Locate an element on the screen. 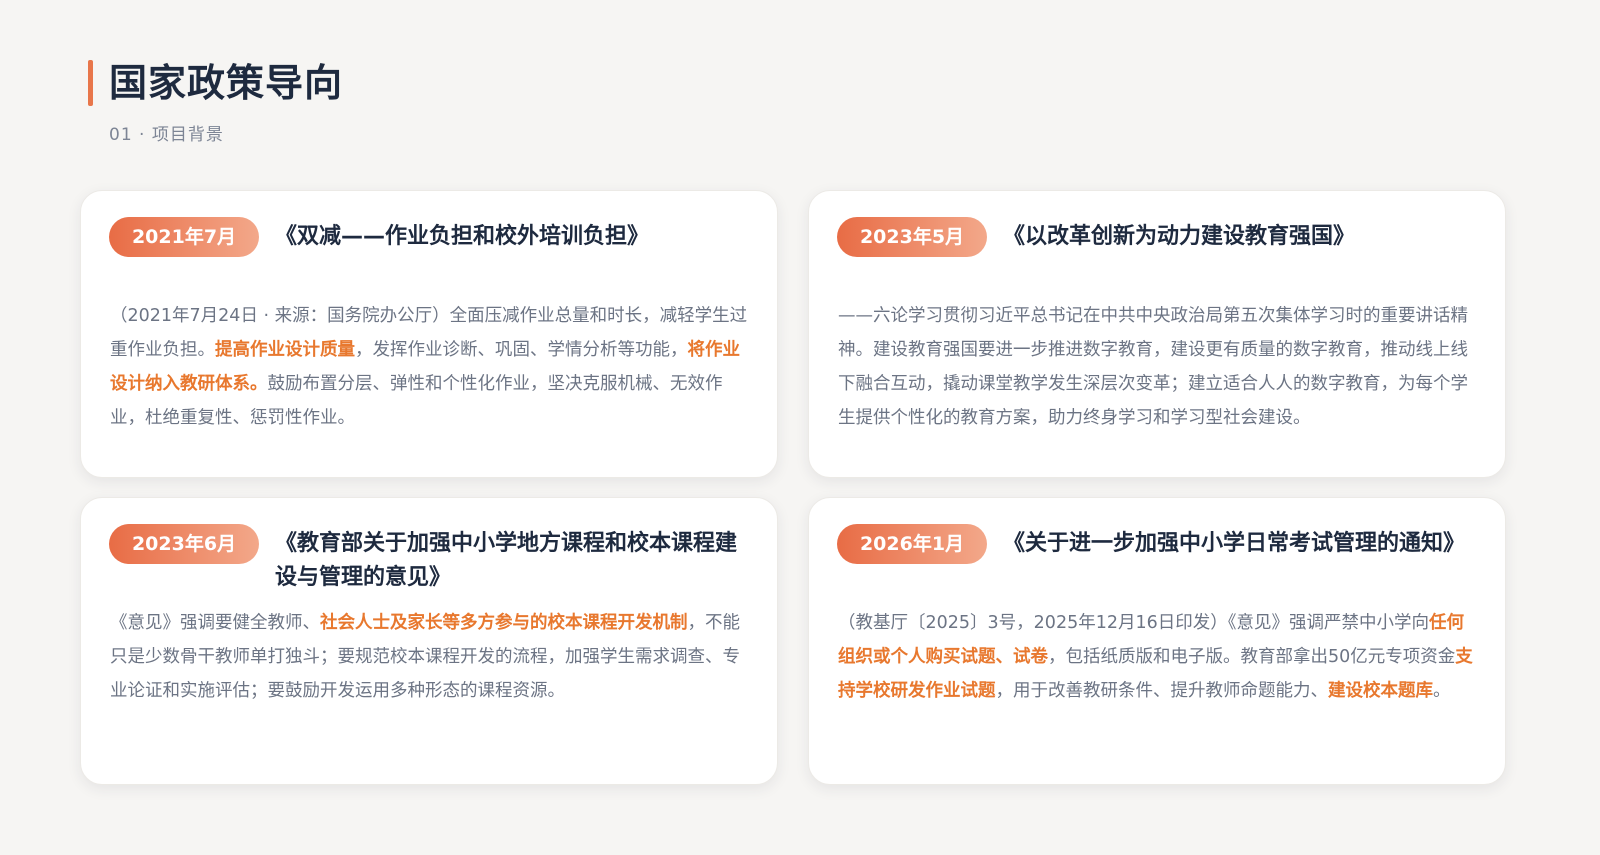 This screenshot has width=1600, height=855. body-text: ，用于改善教研条件、提升教师命题能力、 is located at coordinates (1162, 691).